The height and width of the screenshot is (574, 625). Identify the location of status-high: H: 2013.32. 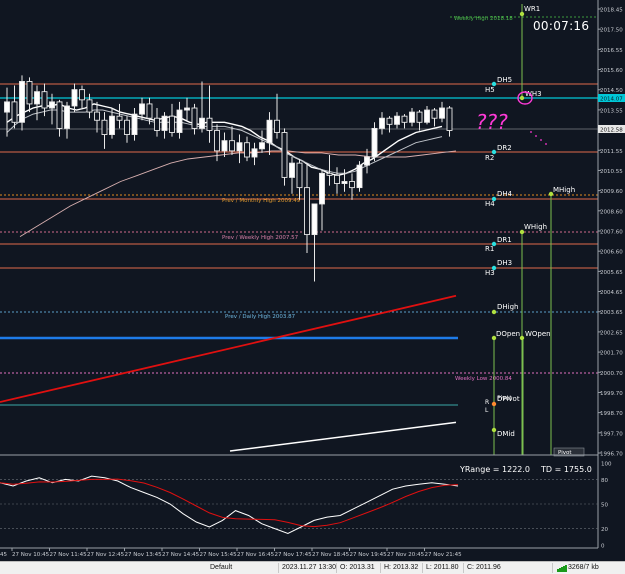
(401, 567).